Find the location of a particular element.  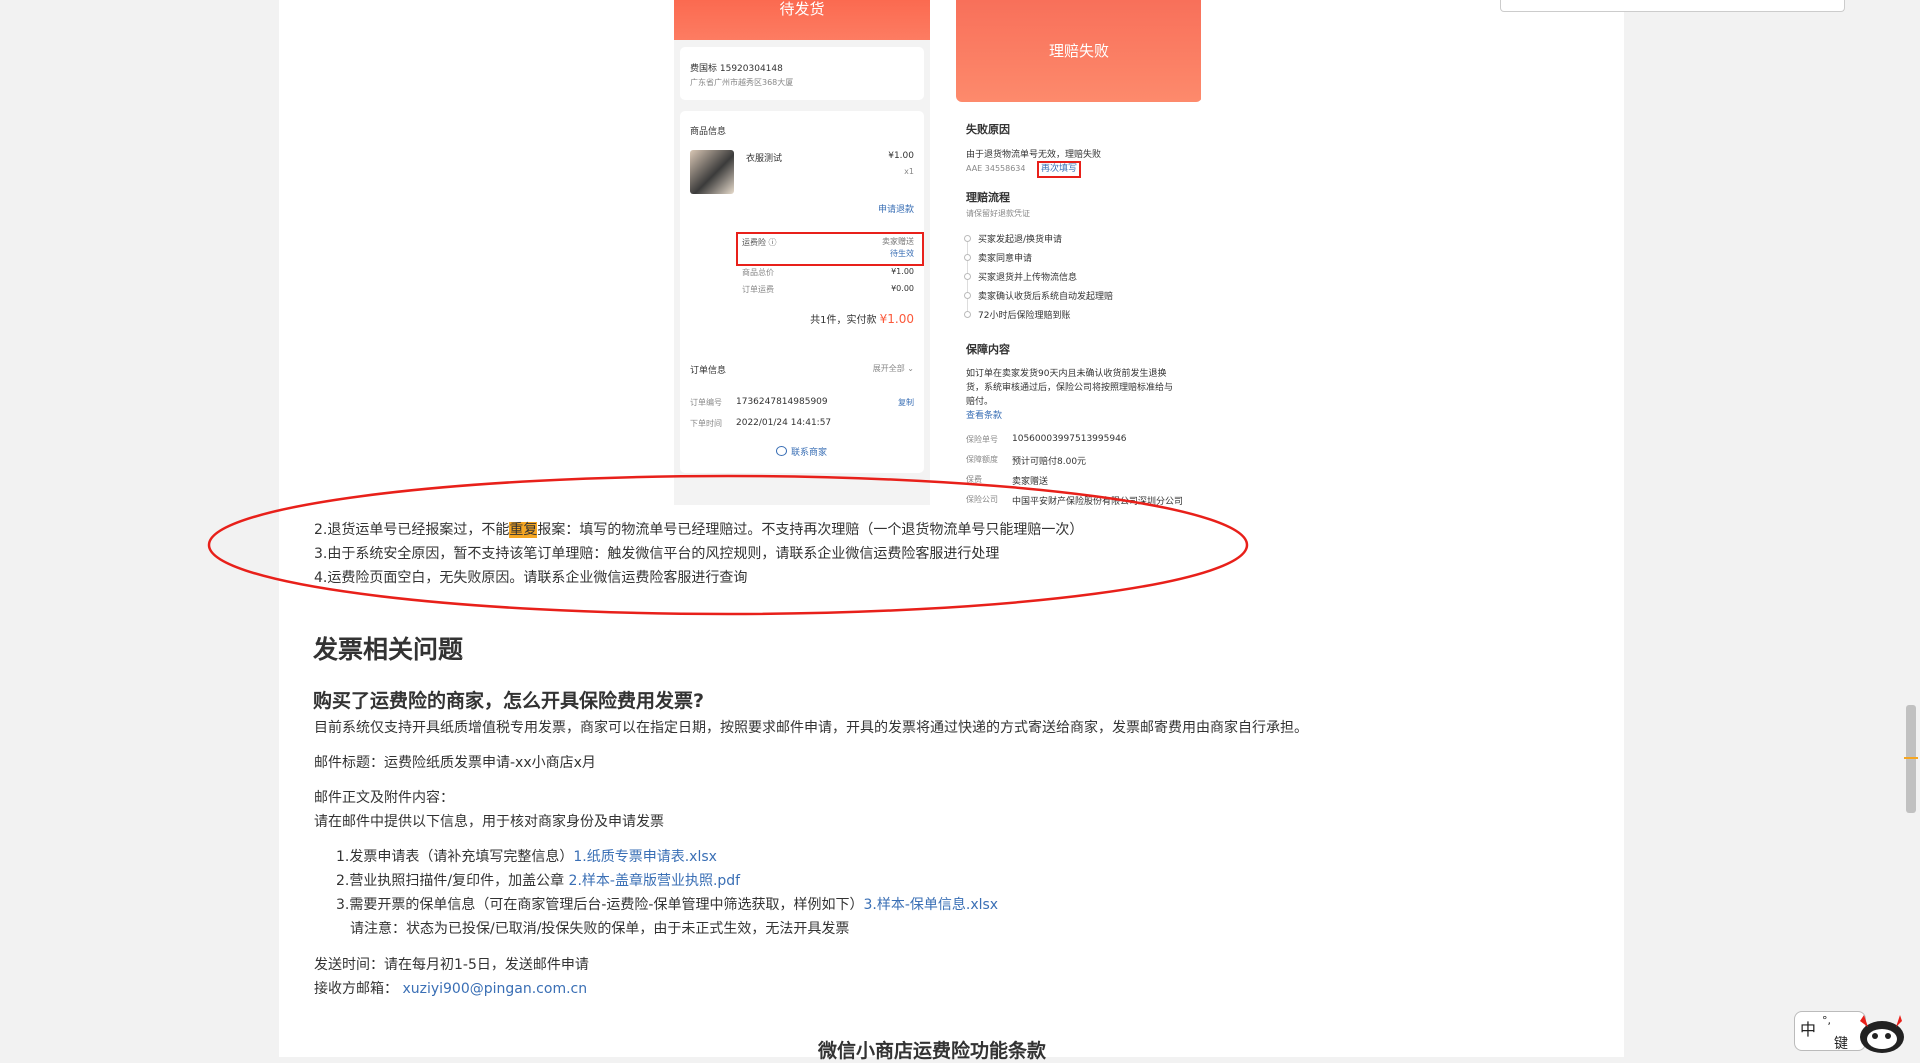

invoice-section-heading: 发票相关问题 is located at coordinates (388, 649).